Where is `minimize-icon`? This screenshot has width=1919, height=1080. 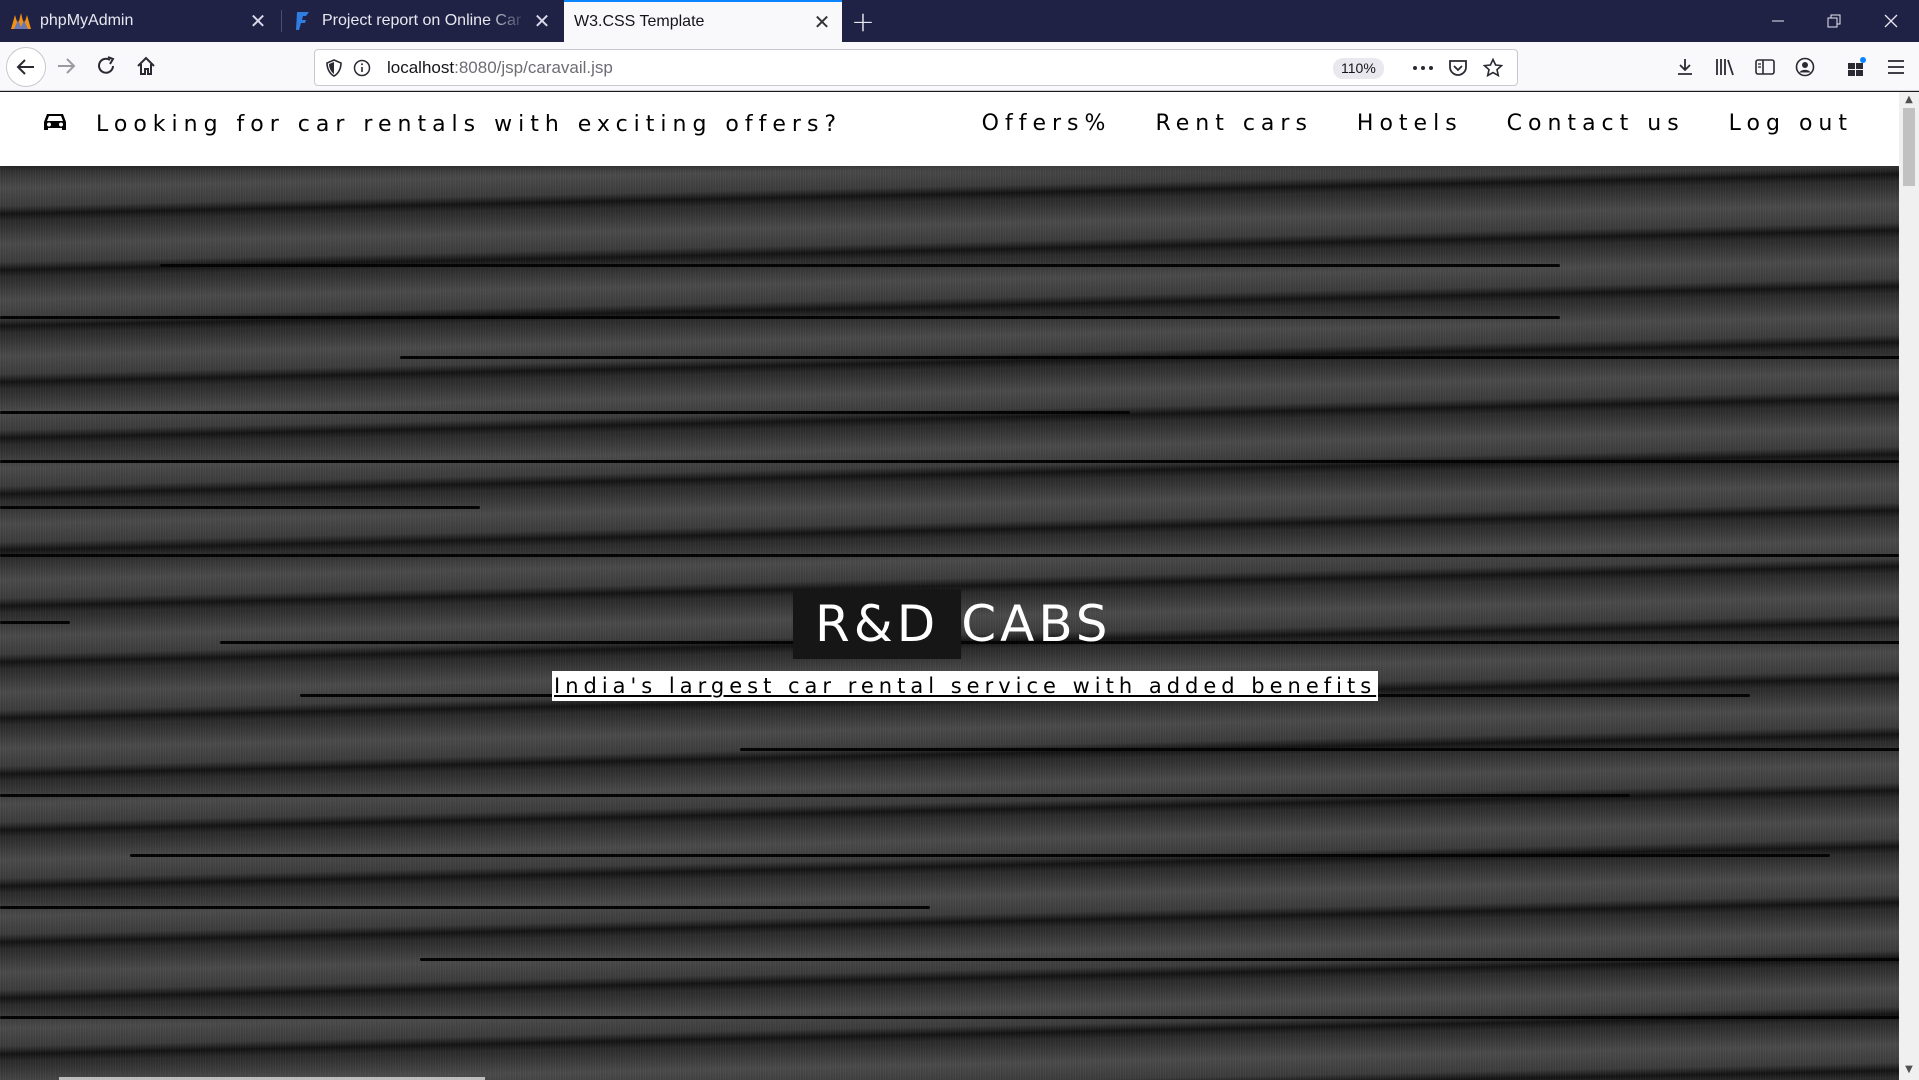 minimize-icon is located at coordinates (1778, 21).